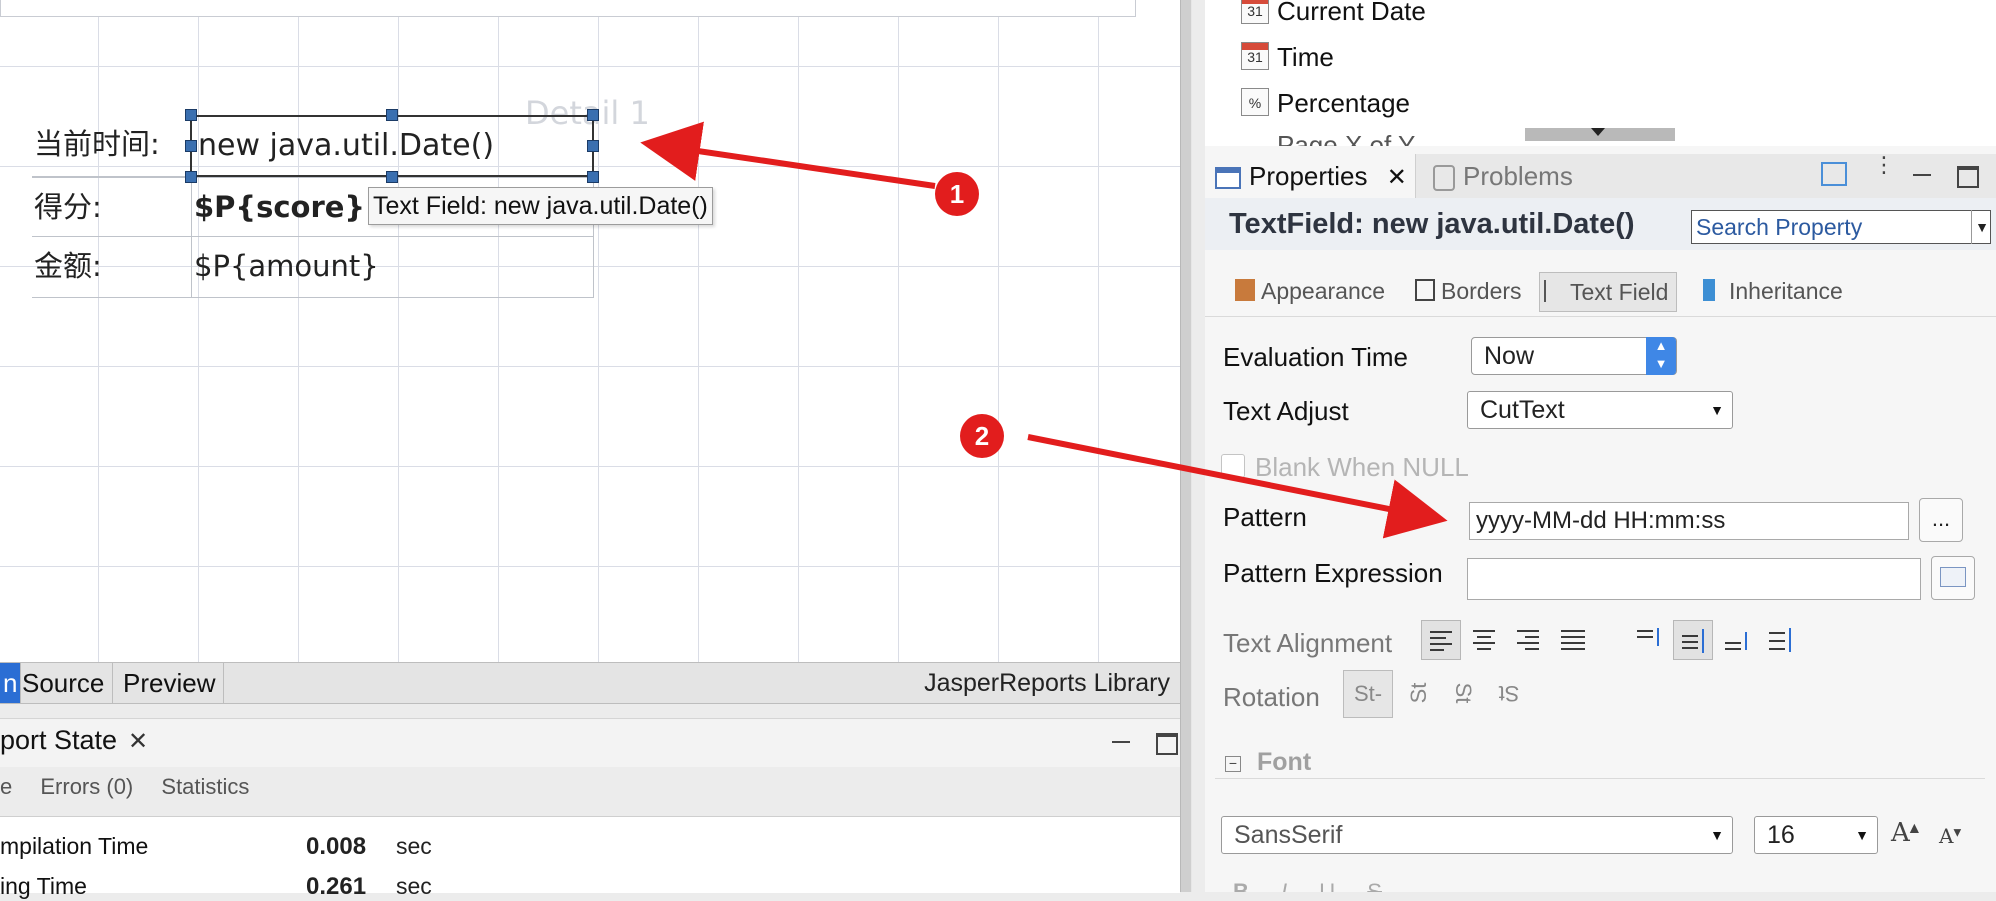 This screenshot has width=1996, height=901. Describe the element at coordinates (191, 115) in the screenshot. I see `resize-handle-nw` at that location.